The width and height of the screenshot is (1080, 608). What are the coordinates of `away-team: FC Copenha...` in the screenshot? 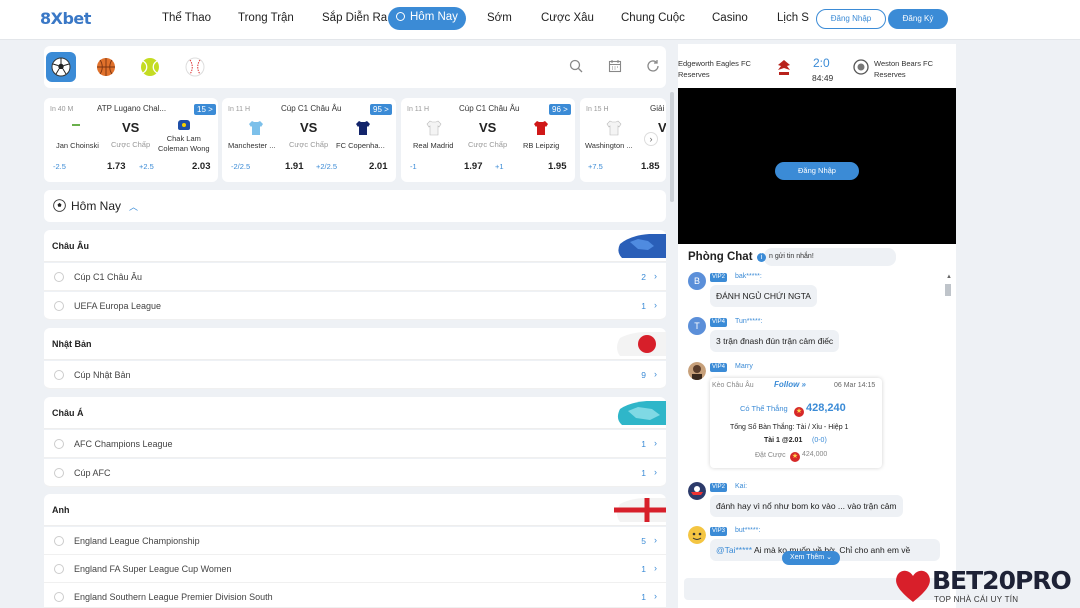 It's located at (360, 145).